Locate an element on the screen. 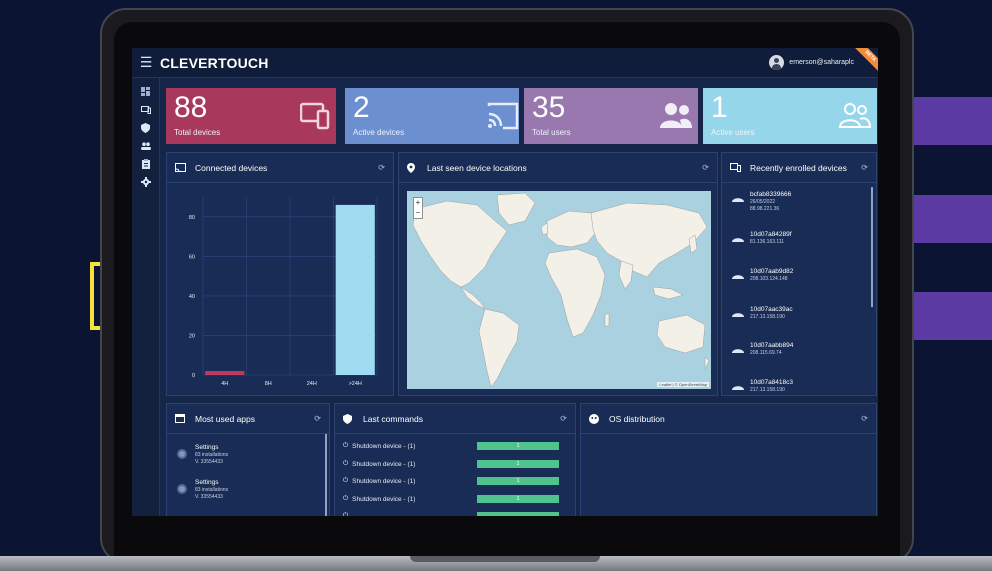 The width and height of the screenshot is (992, 571). x-tick-label: 4H is located at coordinates (224, 384).